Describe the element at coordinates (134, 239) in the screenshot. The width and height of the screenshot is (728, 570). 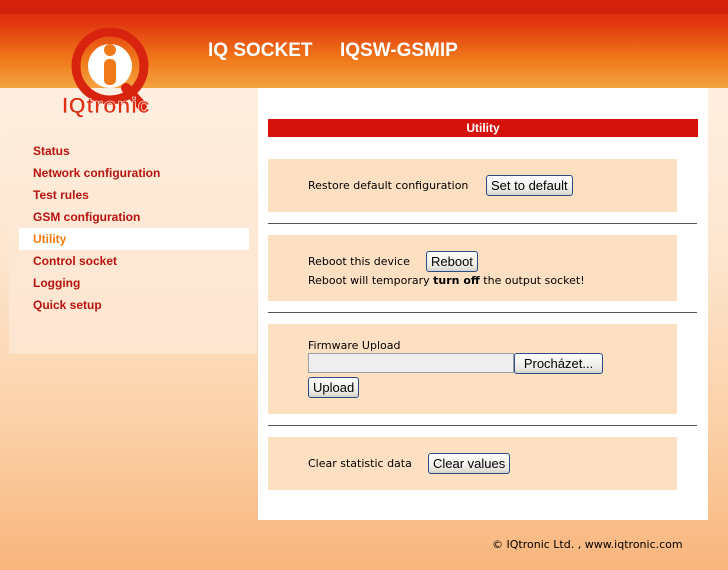
I see `sidebar-item-utility: Utility` at that location.